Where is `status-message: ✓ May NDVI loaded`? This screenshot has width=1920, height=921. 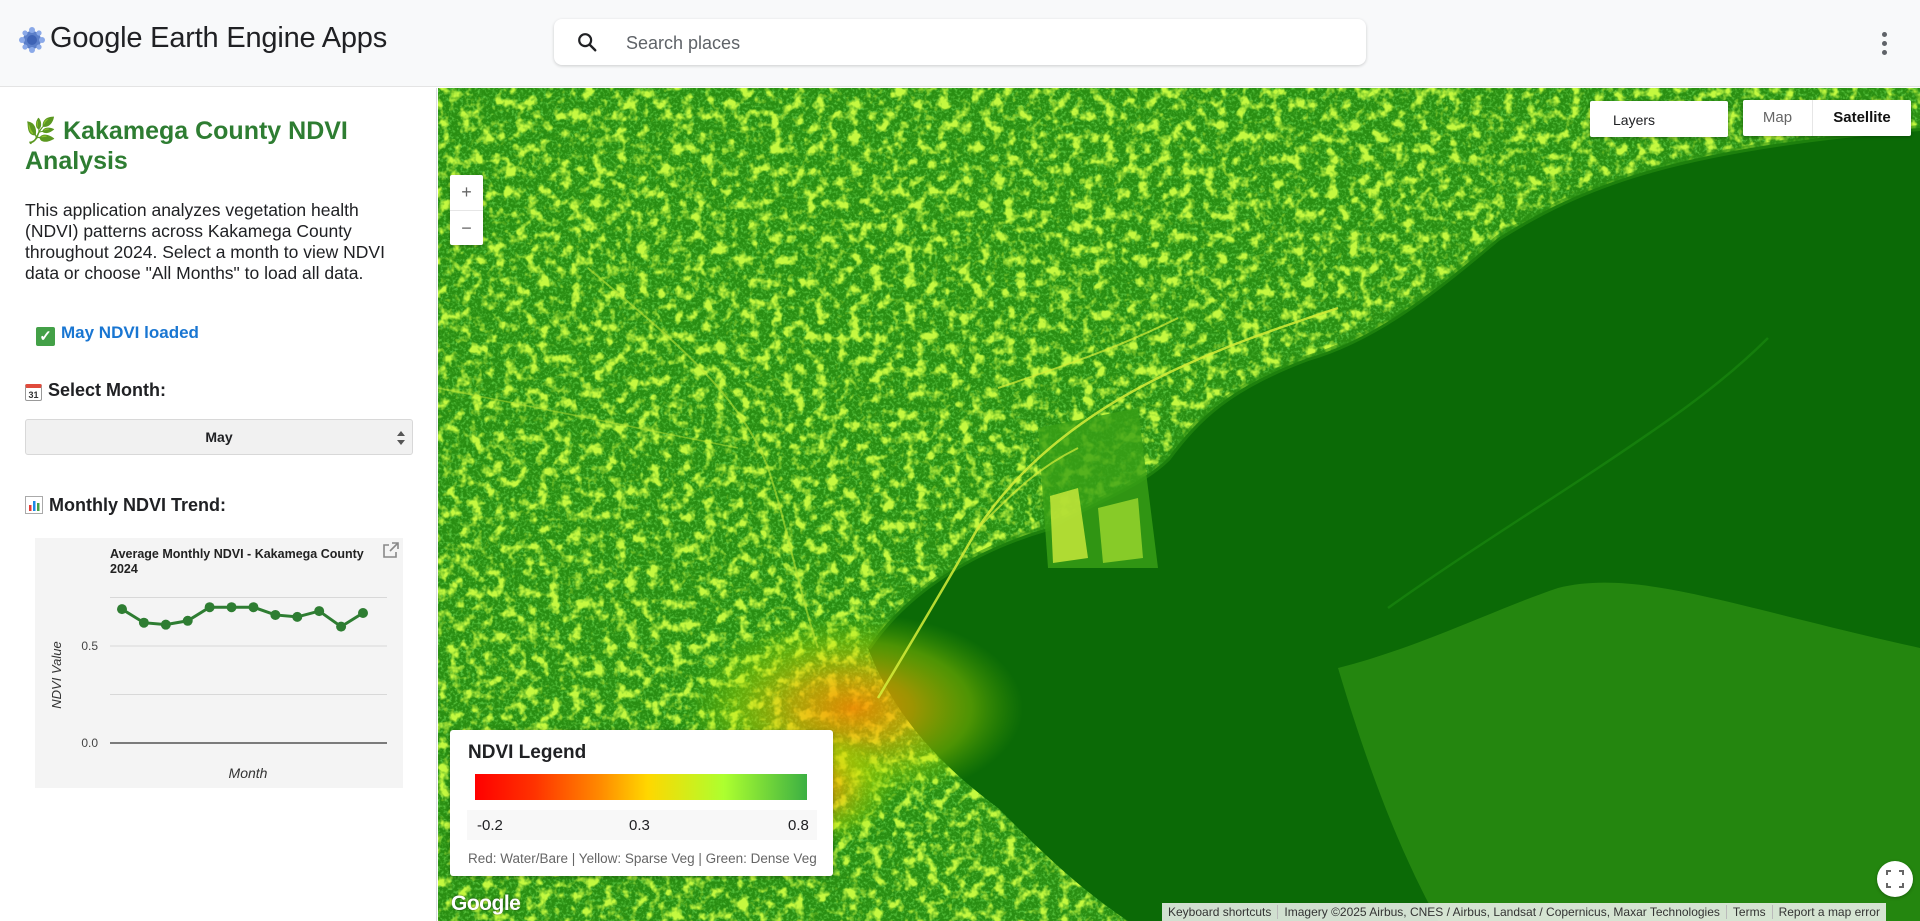 status-message: ✓ May NDVI loaded is located at coordinates (117, 334).